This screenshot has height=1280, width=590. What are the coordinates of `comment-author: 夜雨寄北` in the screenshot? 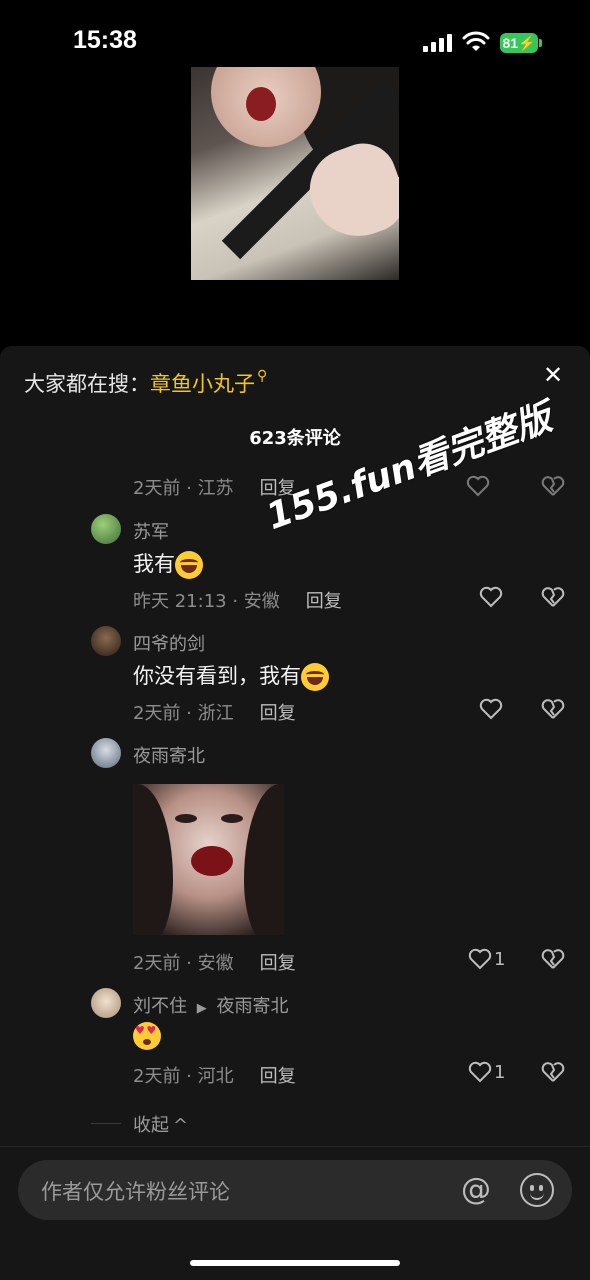 It's located at (169, 755).